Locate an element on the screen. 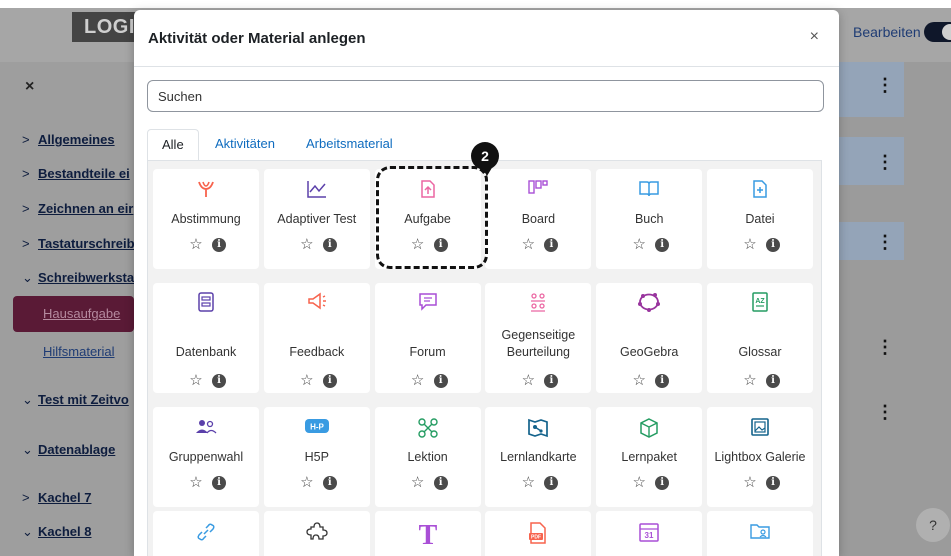 The height and width of the screenshot is (556, 951). module-tile-datei: Datei ☆ i is located at coordinates (760, 219).